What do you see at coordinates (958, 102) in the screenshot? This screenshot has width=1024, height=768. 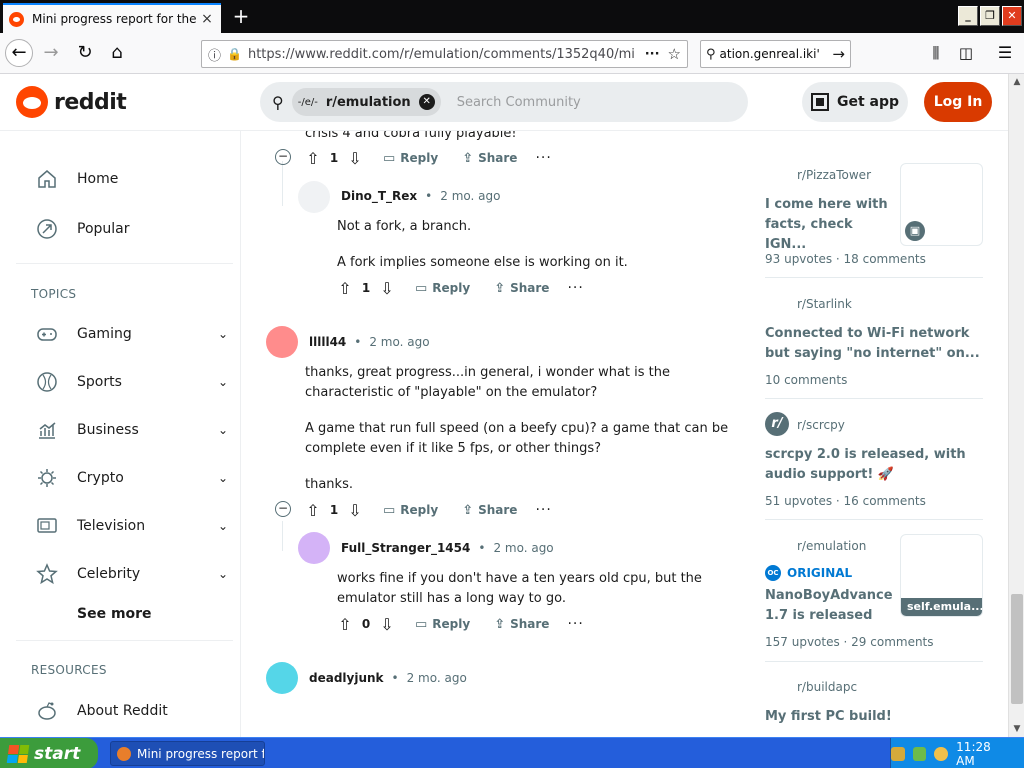 I see `login-button: Log In` at bounding box center [958, 102].